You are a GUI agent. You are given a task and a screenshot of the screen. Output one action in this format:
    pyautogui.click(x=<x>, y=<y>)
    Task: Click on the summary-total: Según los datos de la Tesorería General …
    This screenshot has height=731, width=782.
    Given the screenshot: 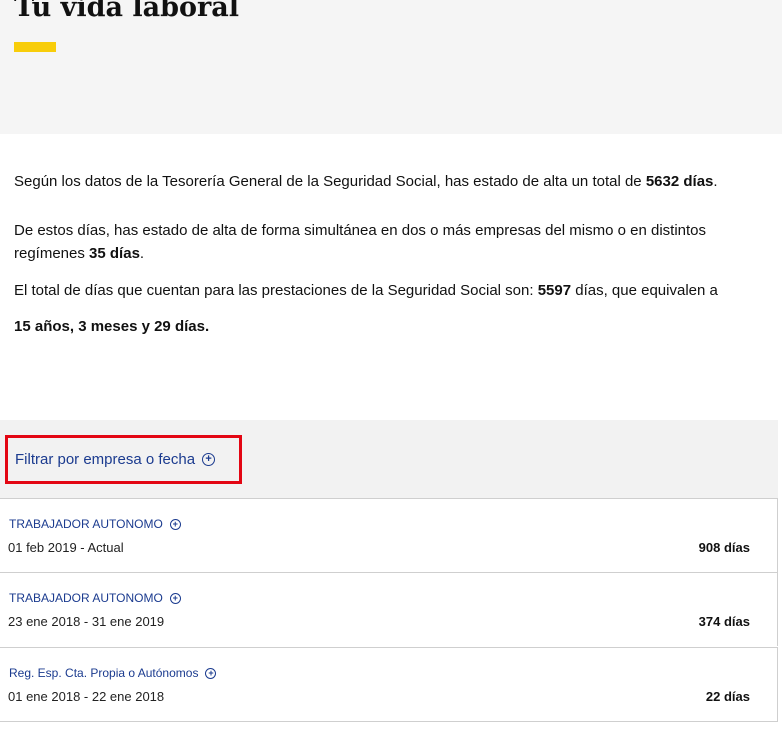 What is the action you would take?
    pyautogui.click(x=366, y=181)
    